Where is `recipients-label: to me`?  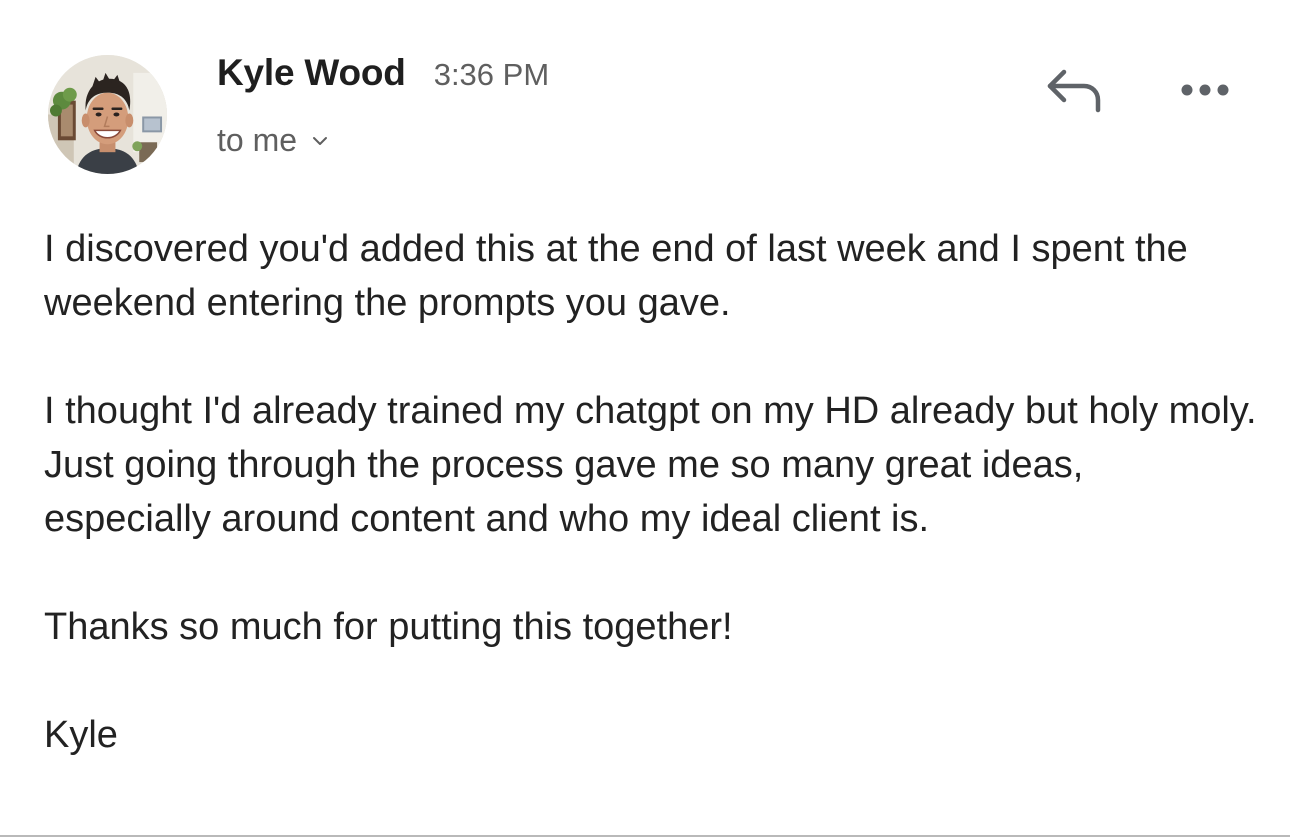 recipients-label: to me is located at coordinates (257, 140).